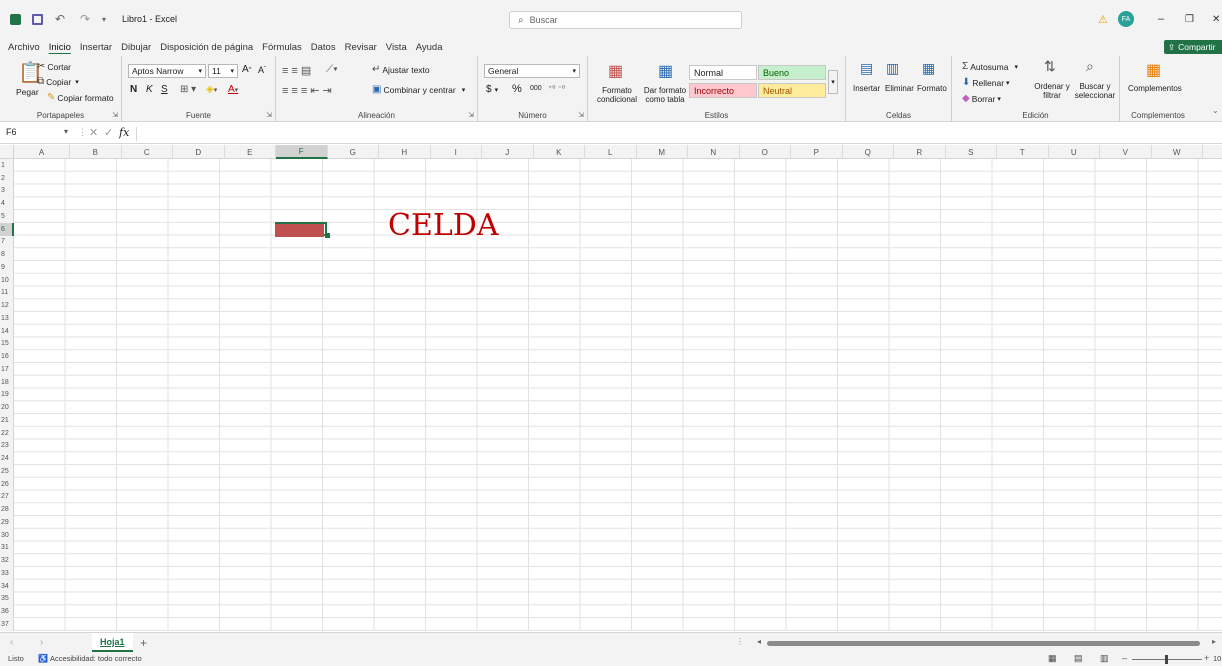  I want to click on clear-button: ◆ Borrar ▾, so click(981, 98).